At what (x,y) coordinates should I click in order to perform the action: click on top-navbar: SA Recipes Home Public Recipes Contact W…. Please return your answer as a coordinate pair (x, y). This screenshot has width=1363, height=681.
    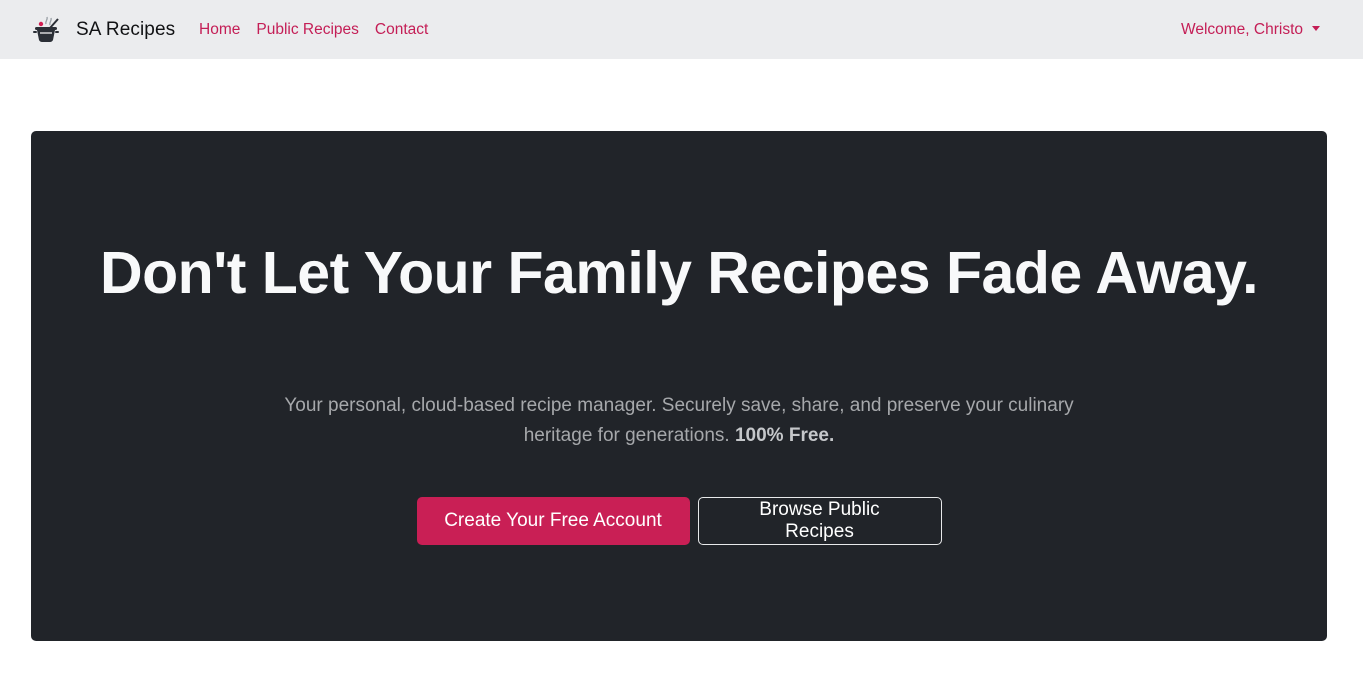
    Looking at the image, I should click on (681, 29).